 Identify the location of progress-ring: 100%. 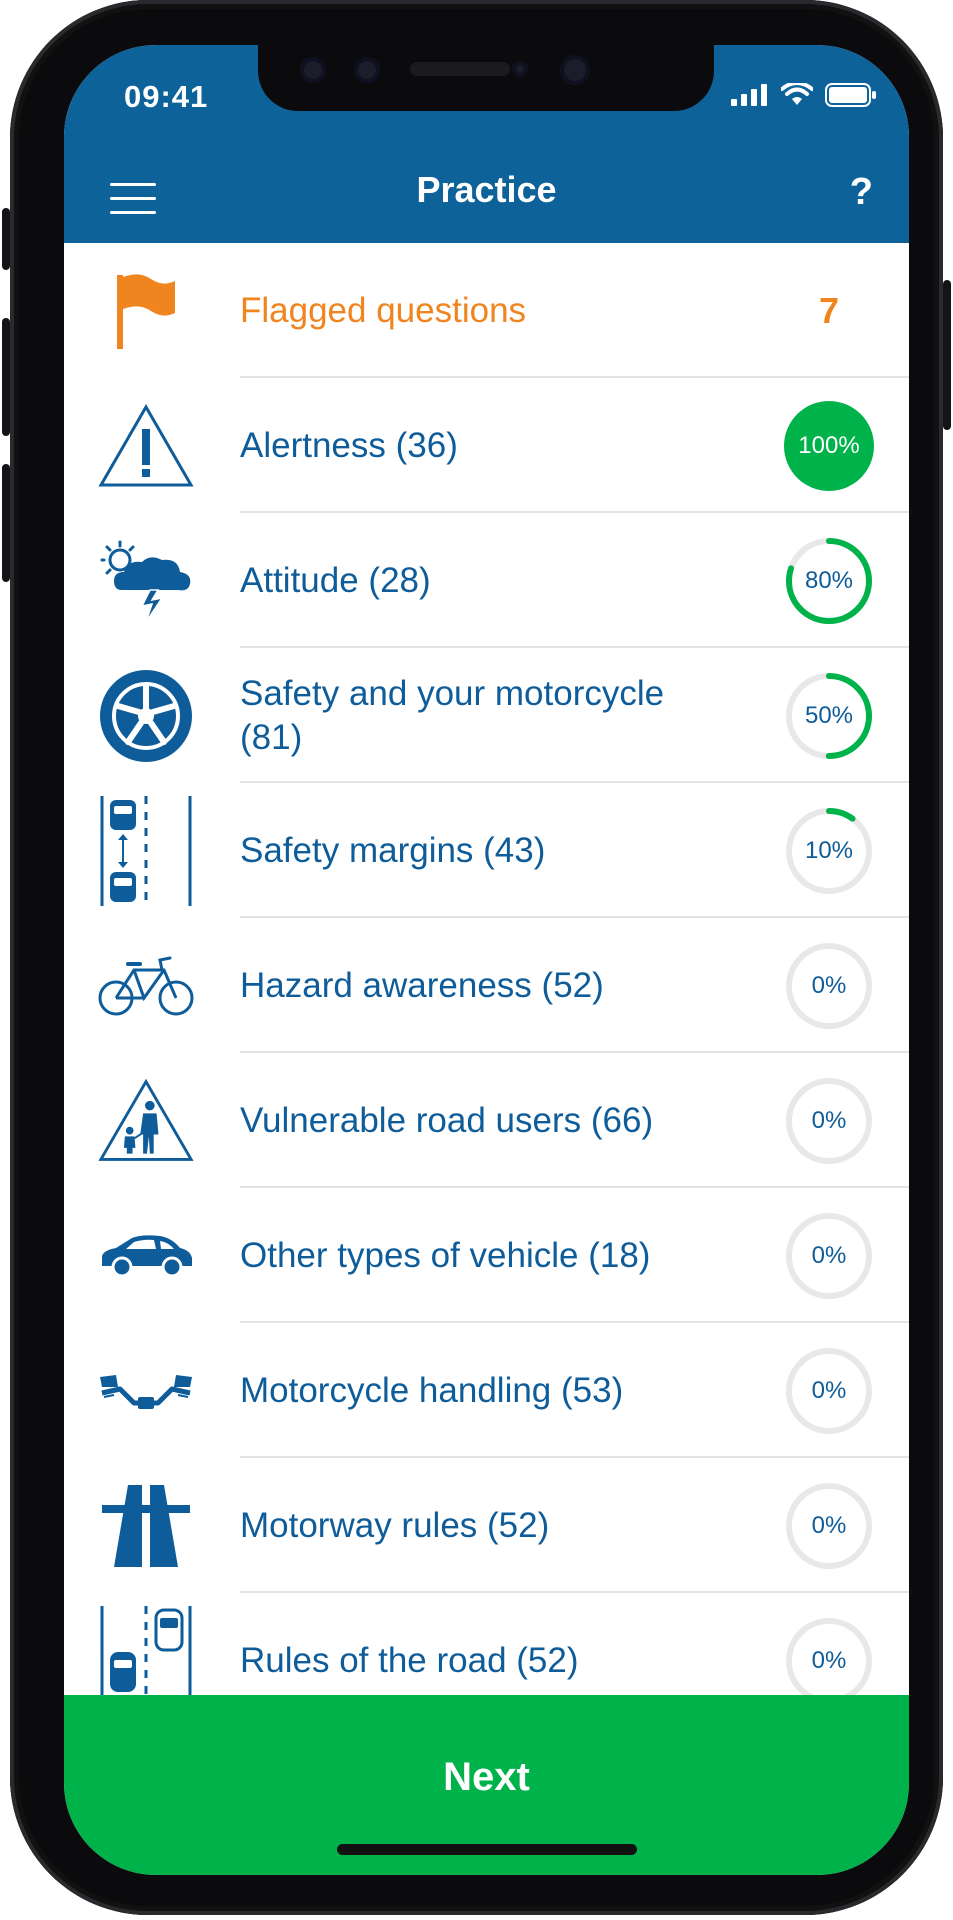
(829, 446).